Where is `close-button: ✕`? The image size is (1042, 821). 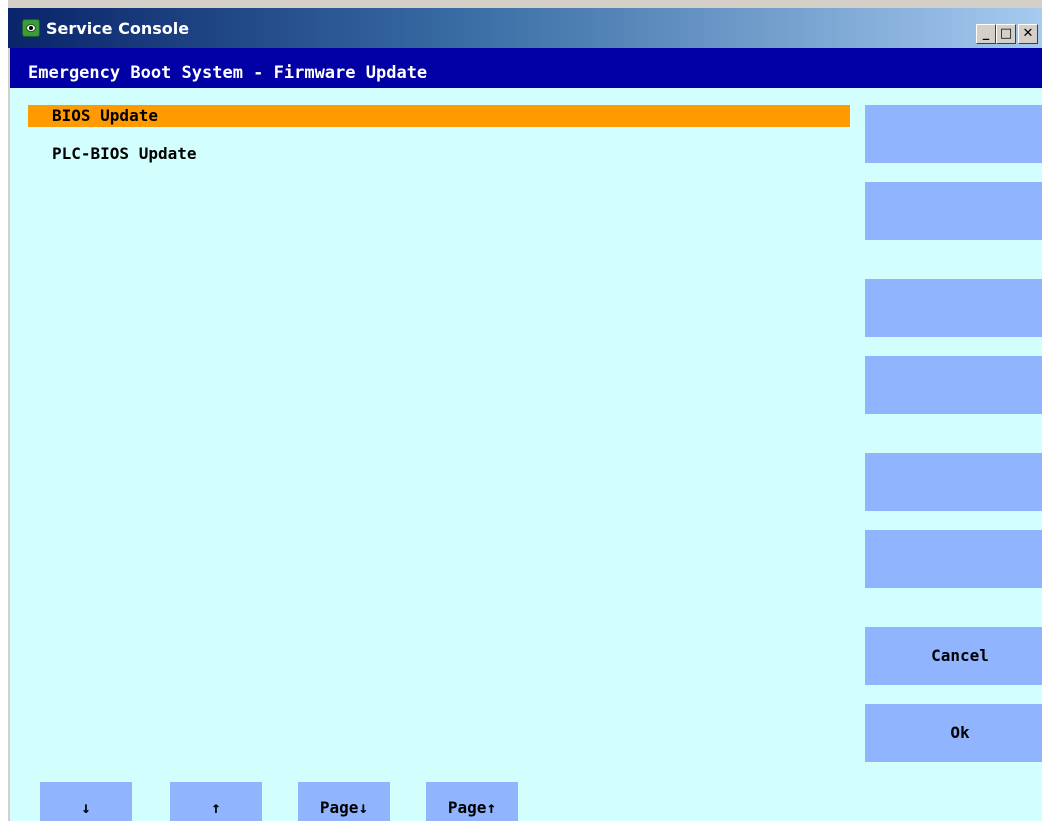 close-button: ✕ is located at coordinates (1028, 34).